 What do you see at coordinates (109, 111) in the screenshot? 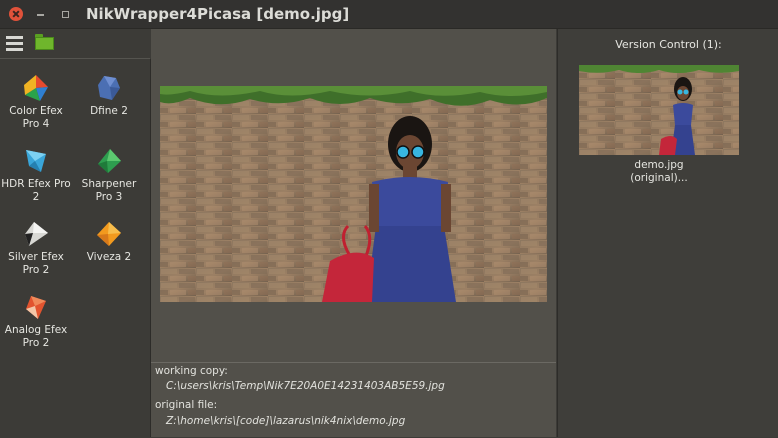
I see `tool-label: Dfine 2` at bounding box center [109, 111].